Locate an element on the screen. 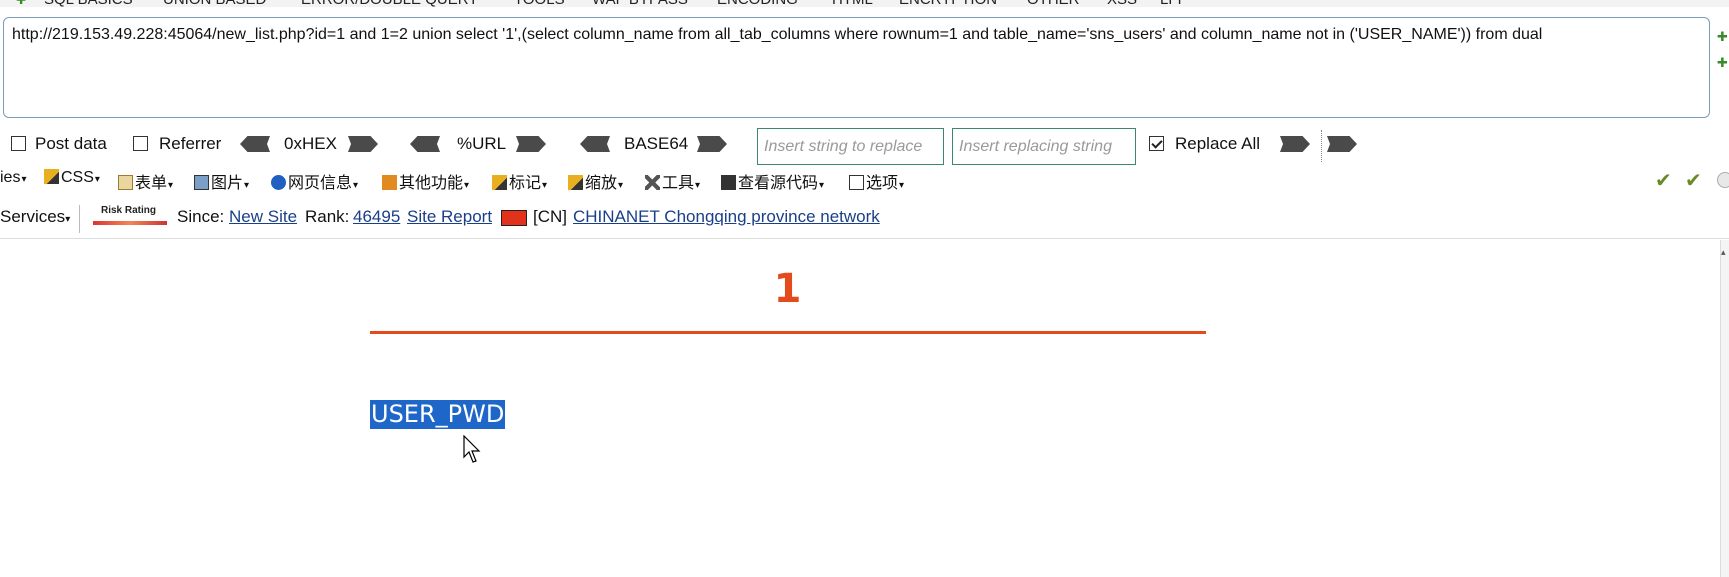 The width and height of the screenshot is (1729, 577). addon-icon: ✚ is located at coordinates (21, 3).